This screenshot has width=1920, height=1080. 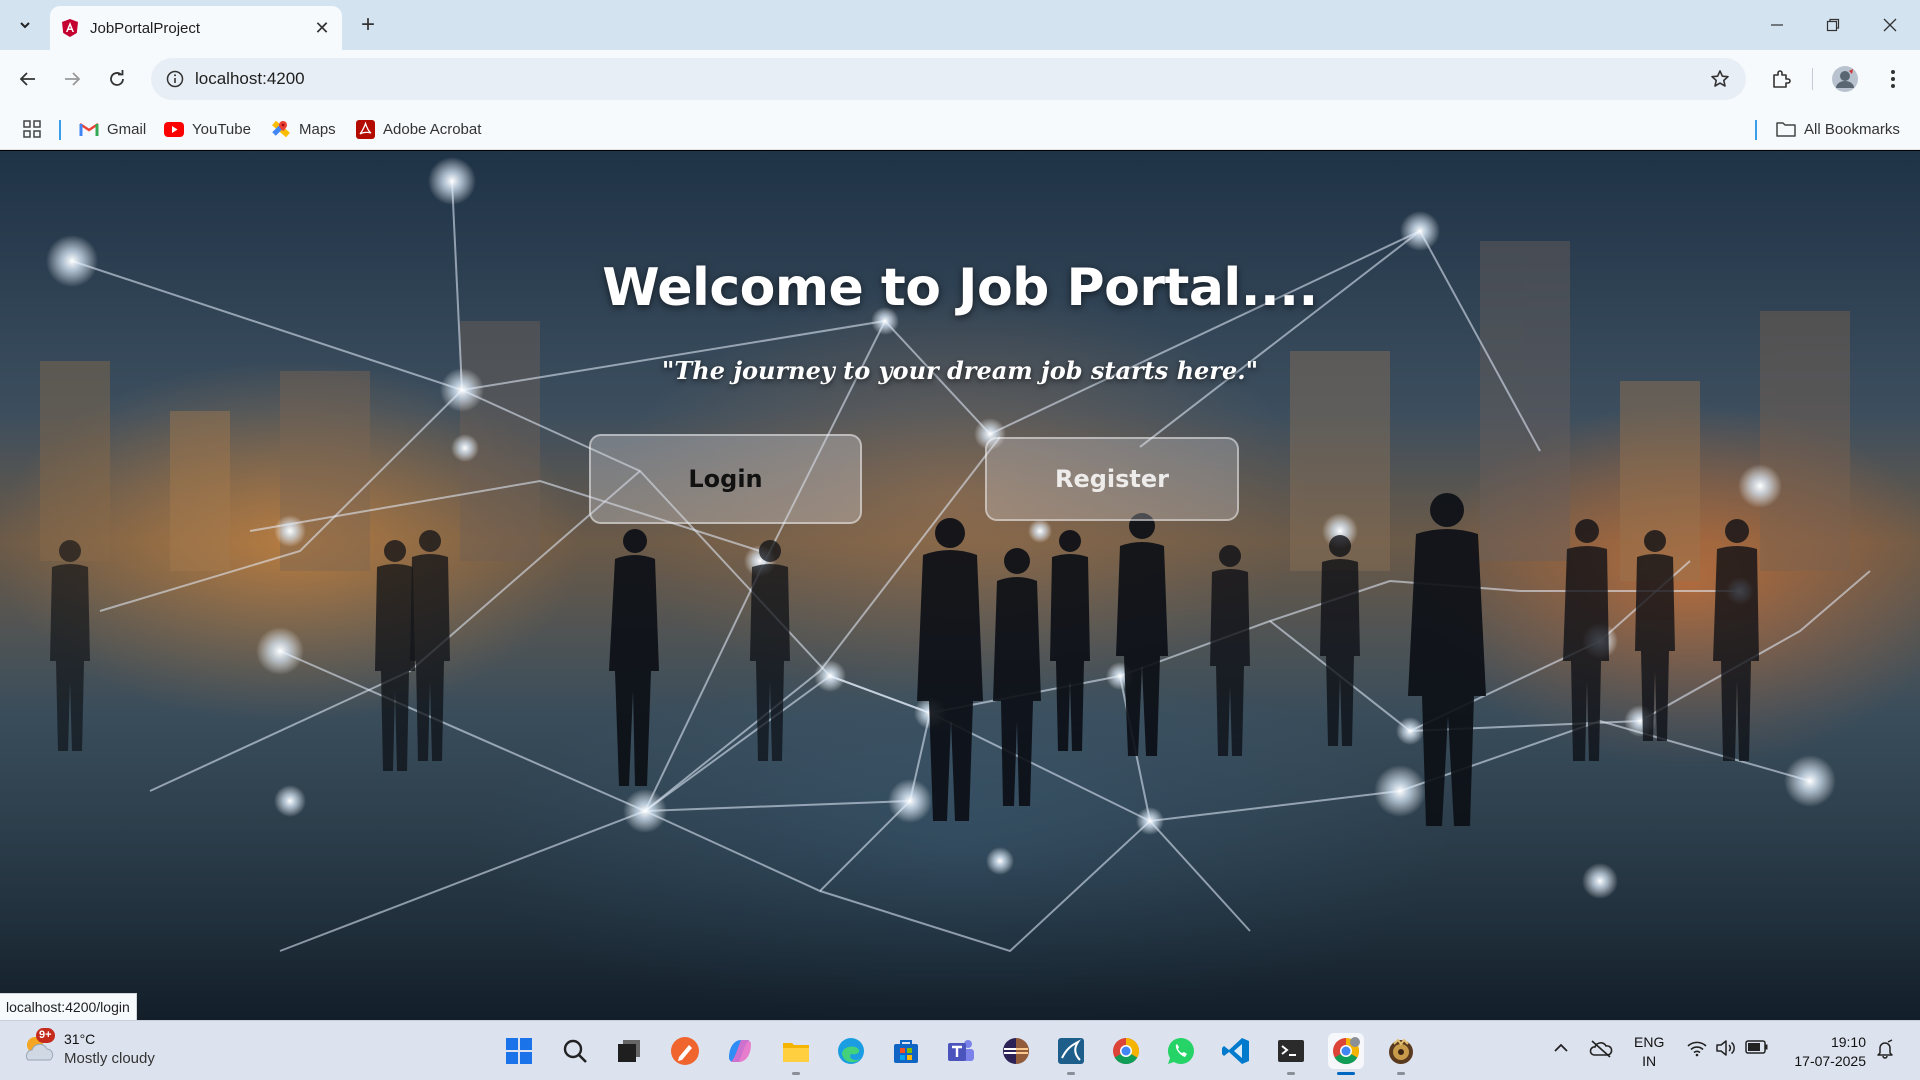 I want to click on login-button: Login, so click(x=725, y=479).